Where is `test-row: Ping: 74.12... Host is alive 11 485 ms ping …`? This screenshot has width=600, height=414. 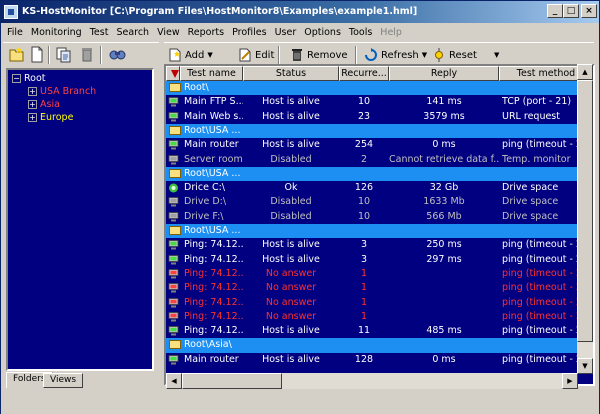 test-row: Ping: 74.12... Host is alive 11 485 ms ping … is located at coordinates (379, 331).